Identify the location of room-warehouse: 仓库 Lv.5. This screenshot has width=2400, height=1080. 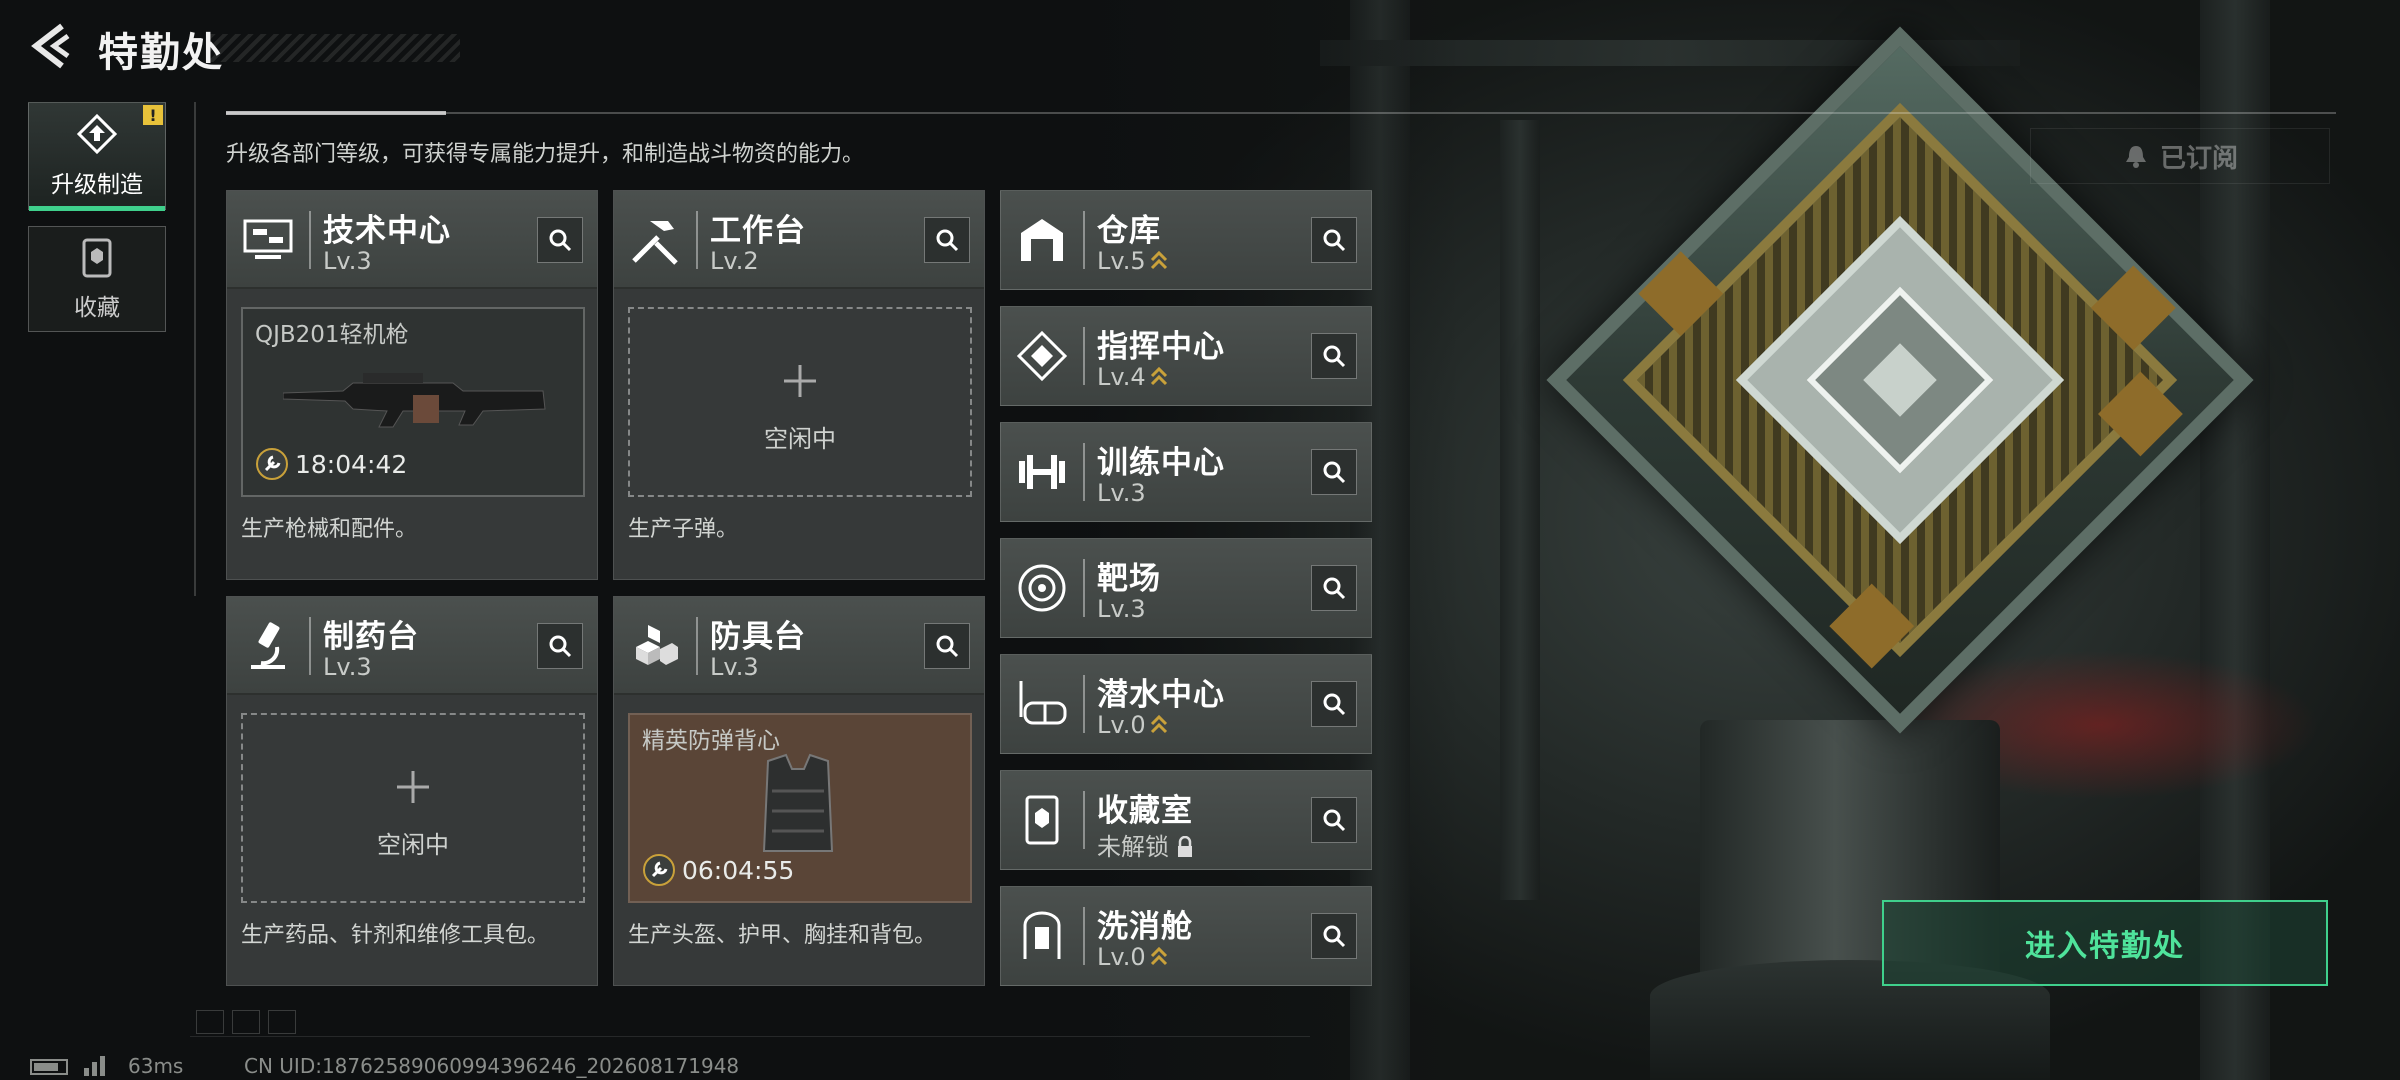
(1186, 240).